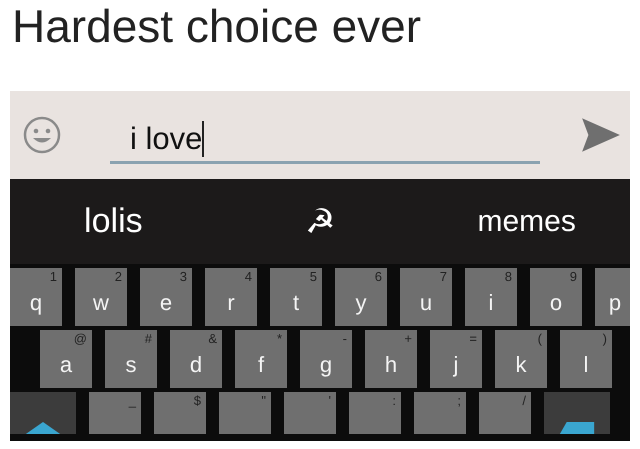  I want to click on key-hint: :, so click(394, 400).